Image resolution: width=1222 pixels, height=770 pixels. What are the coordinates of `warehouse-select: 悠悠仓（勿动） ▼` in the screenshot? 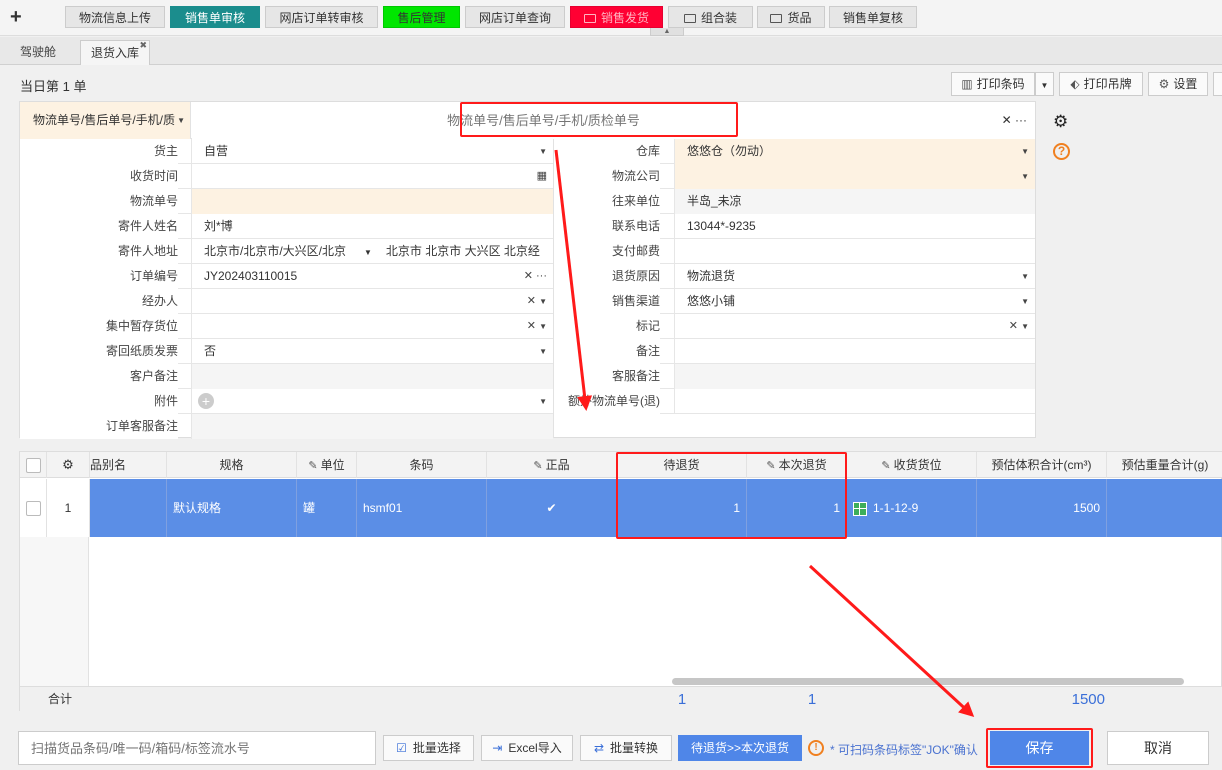 It's located at (854, 151).